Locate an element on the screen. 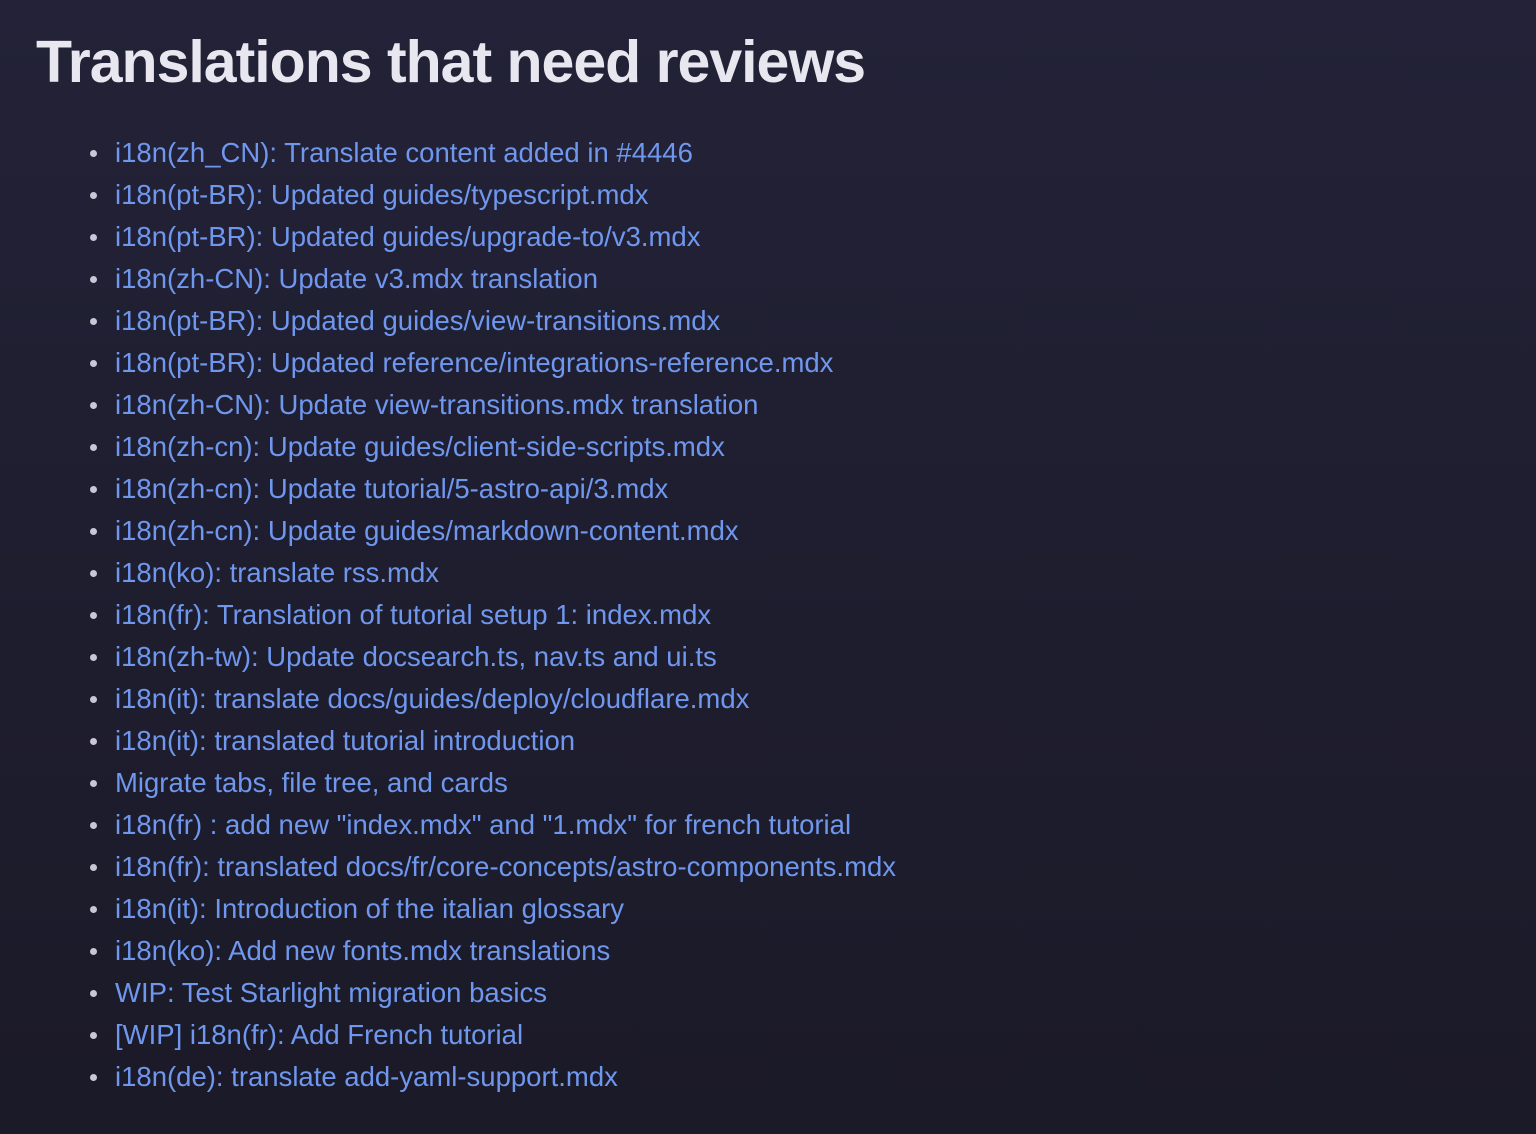 This screenshot has height=1134, width=1536. pull-request-link: i18n(de): translate add-yaml-support.mdx is located at coordinates (366, 1076).